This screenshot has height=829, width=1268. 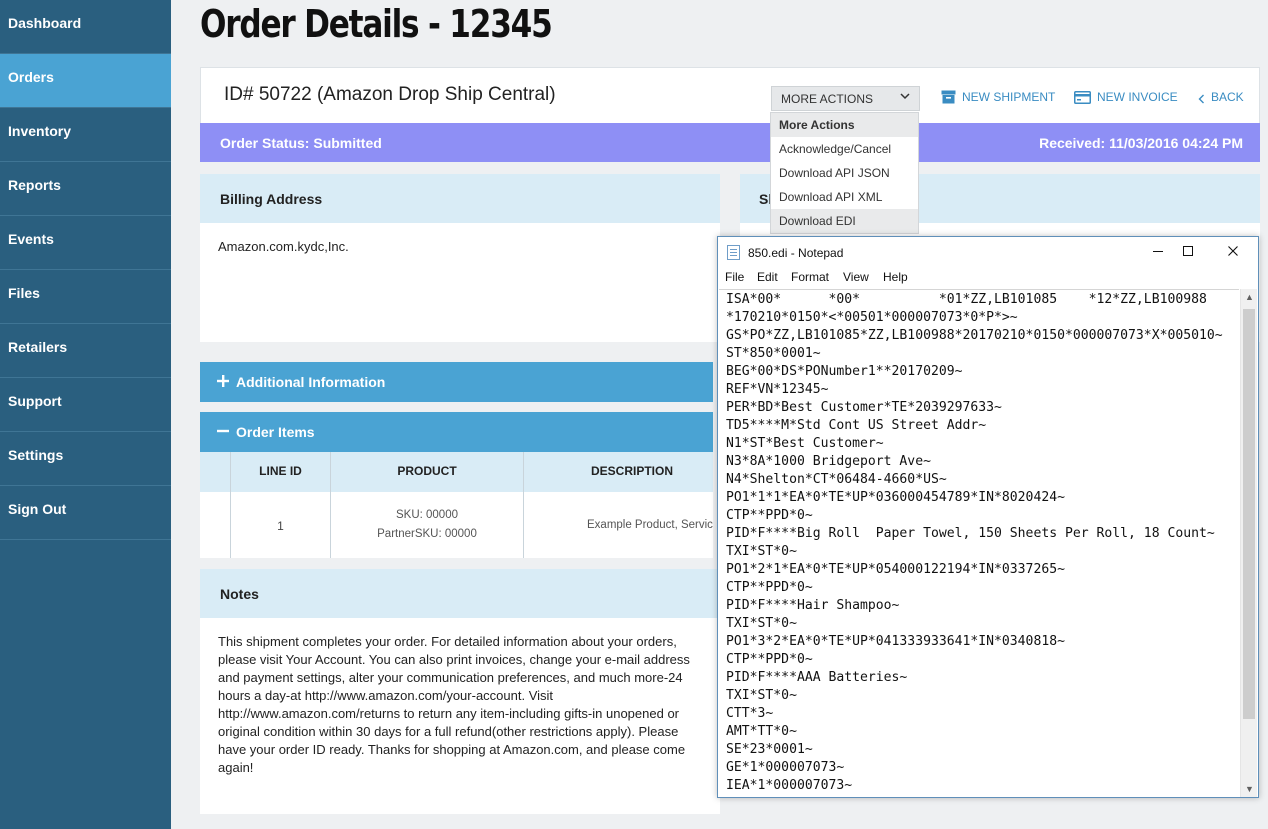 What do you see at coordinates (836, 479) in the screenshot?
I see `notepad-line: N4*Shelton*CT*06484-4660*US~` at bounding box center [836, 479].